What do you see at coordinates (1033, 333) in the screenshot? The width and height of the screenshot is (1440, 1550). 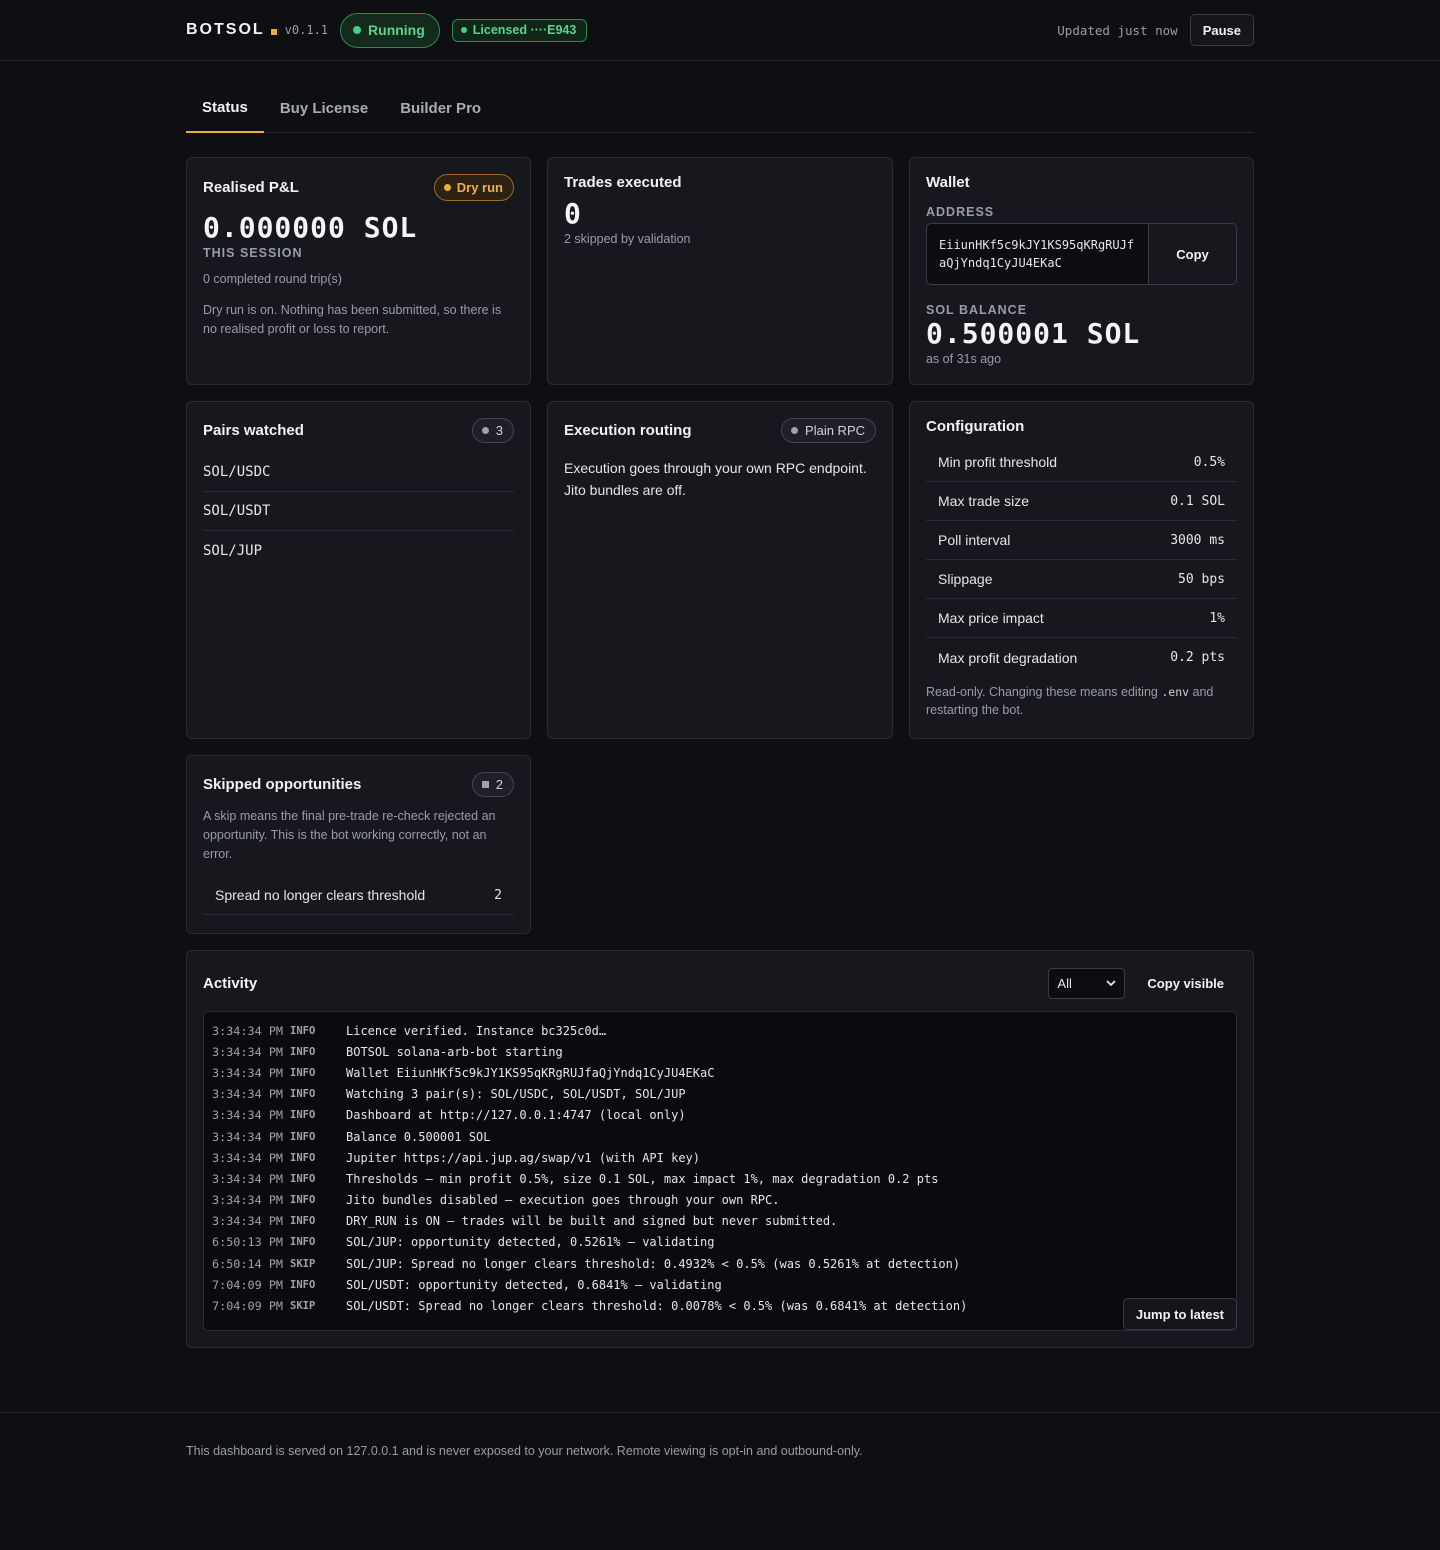 I see `balance-value: 0.500001 SOL` at bounding box center [1033, 333].